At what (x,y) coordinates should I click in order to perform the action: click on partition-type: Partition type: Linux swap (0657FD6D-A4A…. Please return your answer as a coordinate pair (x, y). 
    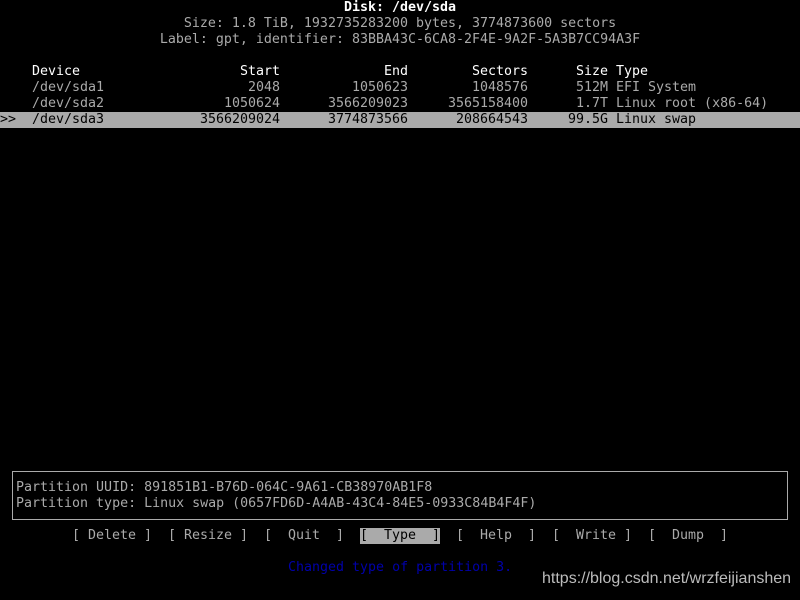
    Looking at the image, I should click on (276, 503).